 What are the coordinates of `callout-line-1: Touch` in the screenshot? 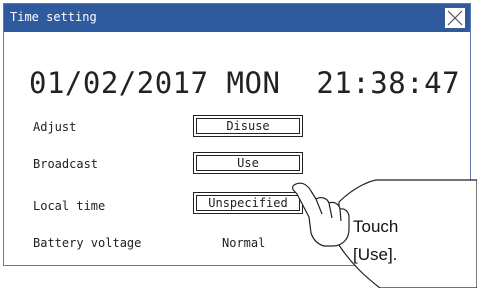 It's located at (376, 226).